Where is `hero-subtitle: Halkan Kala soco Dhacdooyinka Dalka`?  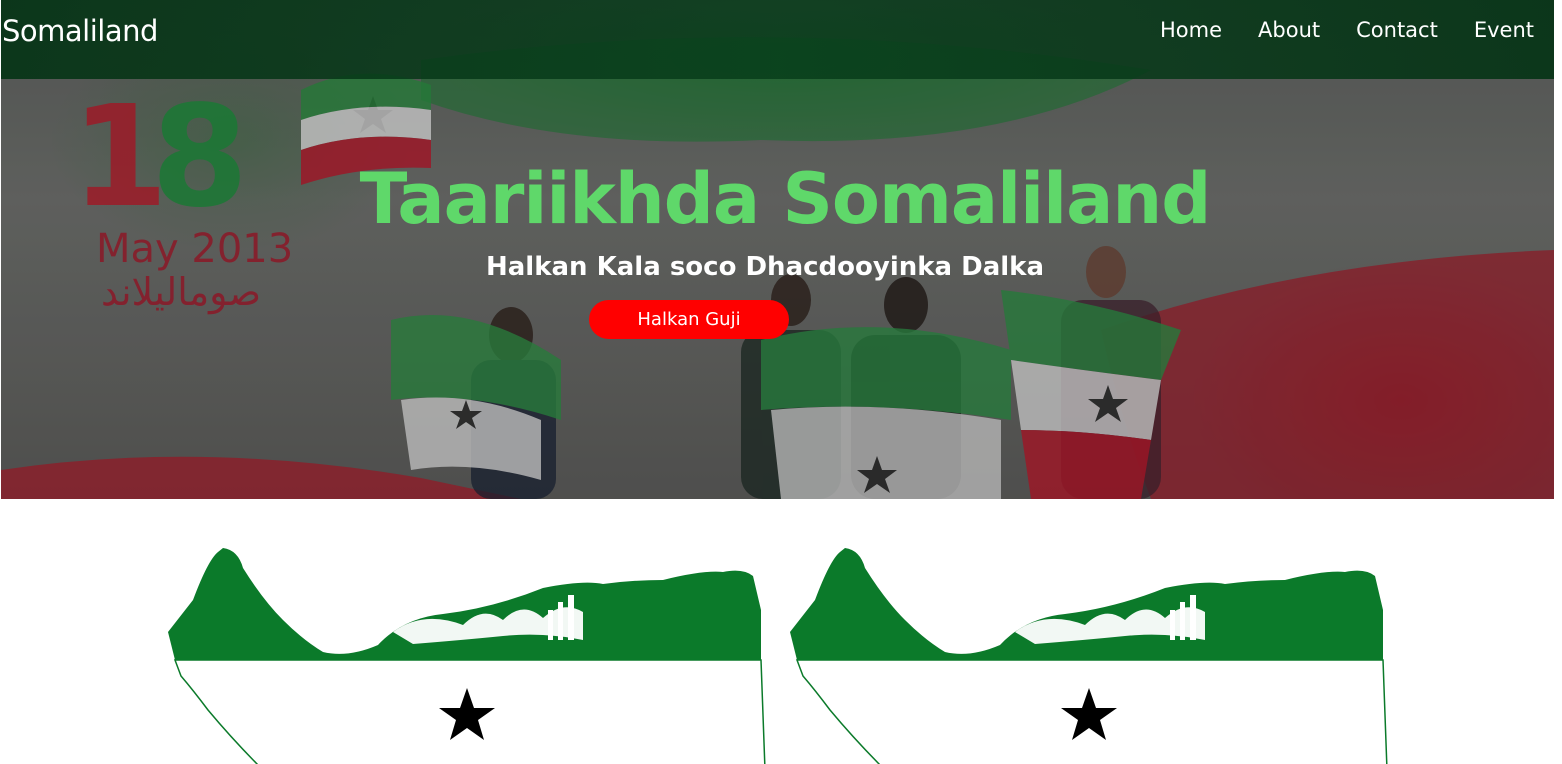
hero-subtitle: Halkan Kala soco Dhacdooyinka Dalka is located at coordinates (765, 267).